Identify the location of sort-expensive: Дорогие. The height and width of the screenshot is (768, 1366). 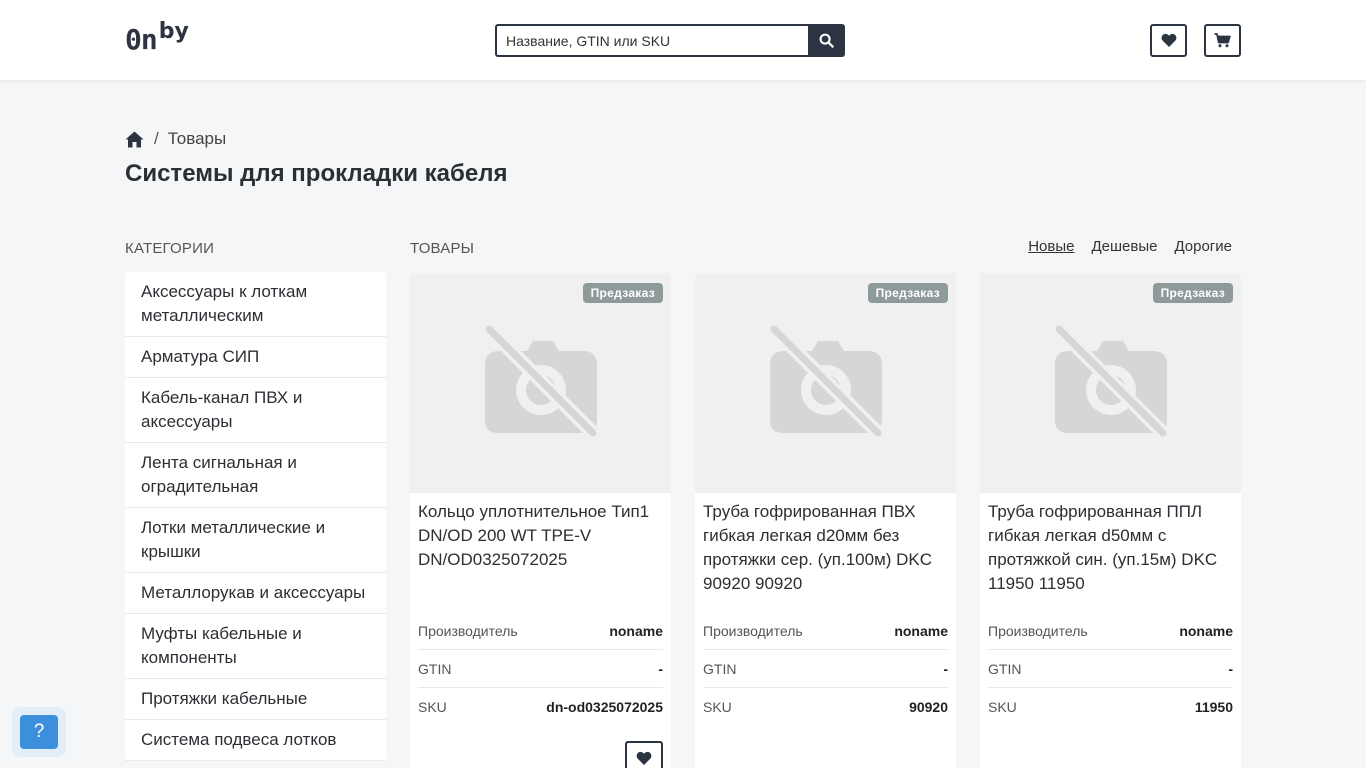
(1203, 246).